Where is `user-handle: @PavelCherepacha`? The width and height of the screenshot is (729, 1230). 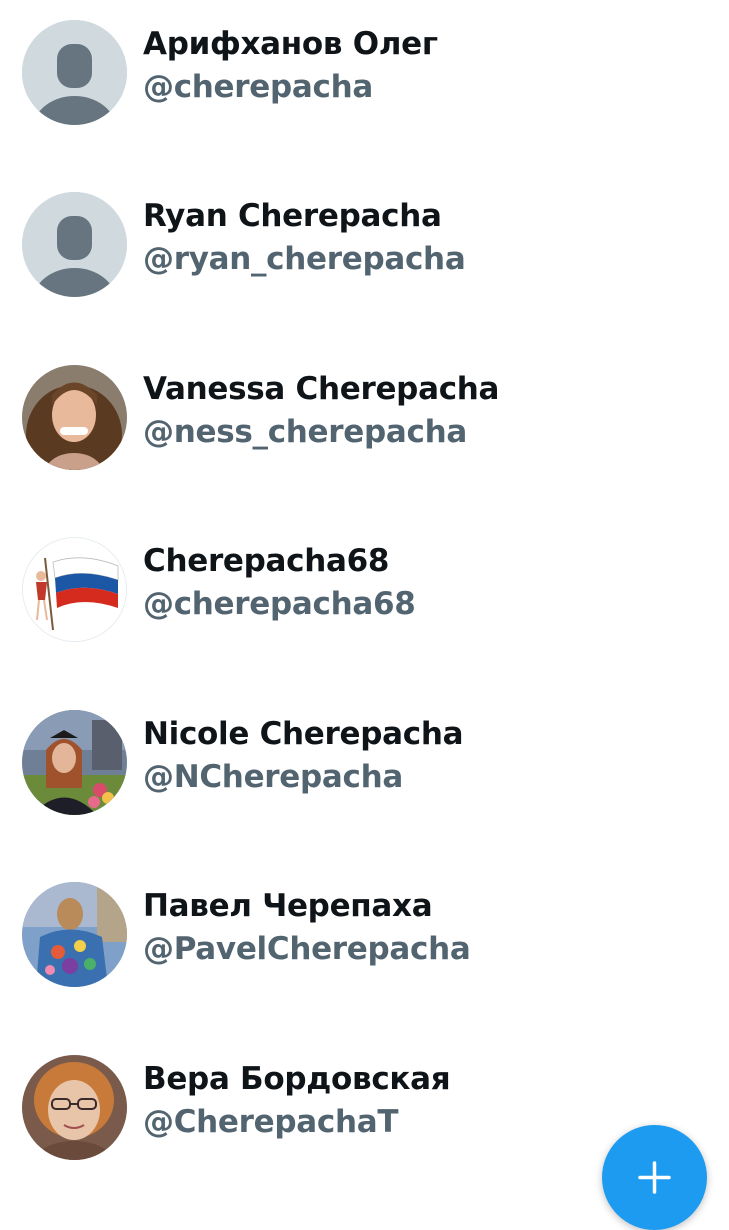 user-handle: @PavelCherepacha is located at coordinates (307, 949).